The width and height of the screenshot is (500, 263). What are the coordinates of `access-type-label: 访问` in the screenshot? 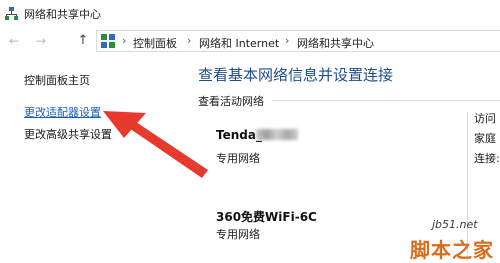 It's located at (485, 118).